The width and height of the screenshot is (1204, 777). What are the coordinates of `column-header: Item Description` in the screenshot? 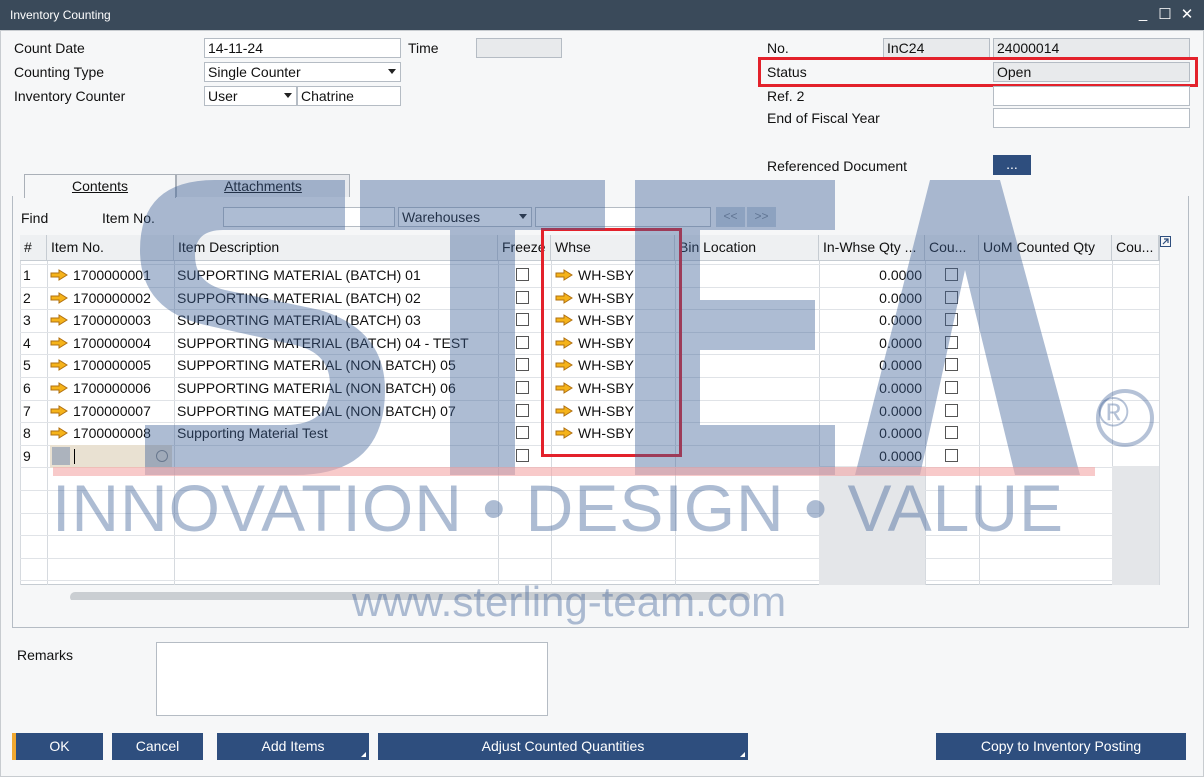 It's located at (336, 248).